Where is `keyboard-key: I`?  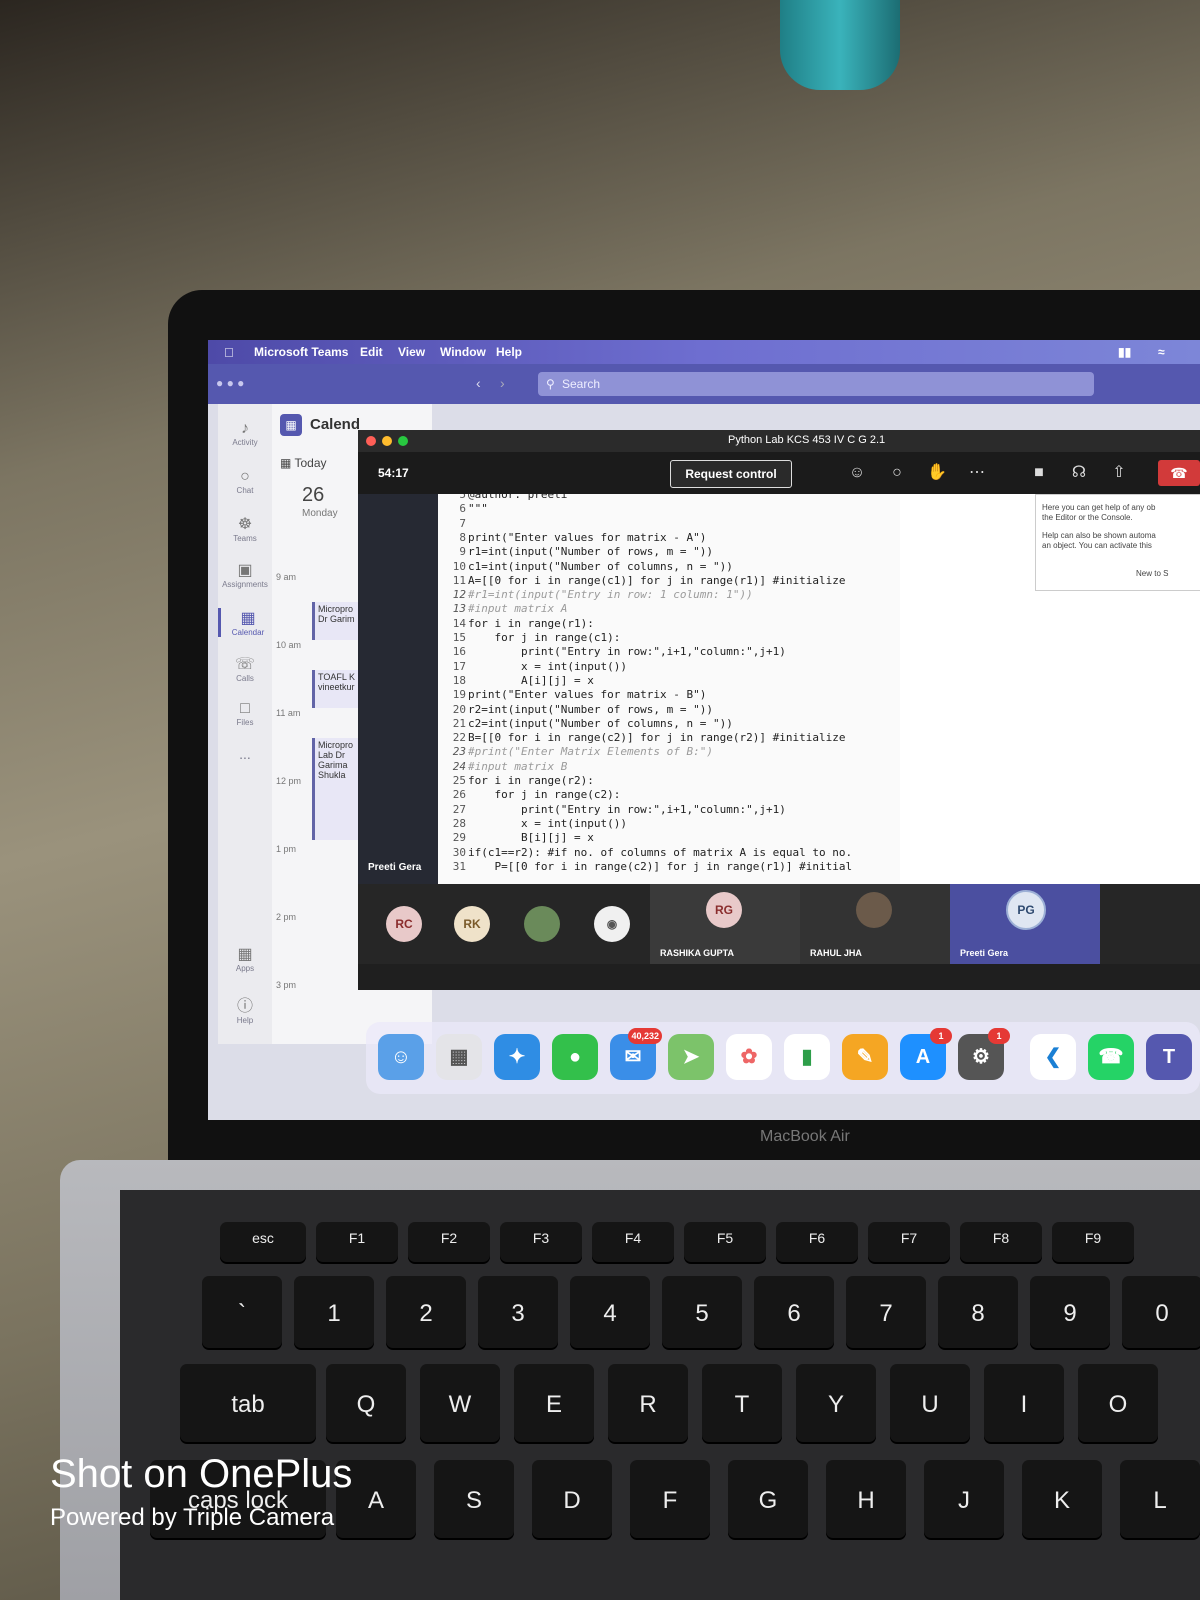
keyboard-key: I is located at coordinates (1024, 1403).